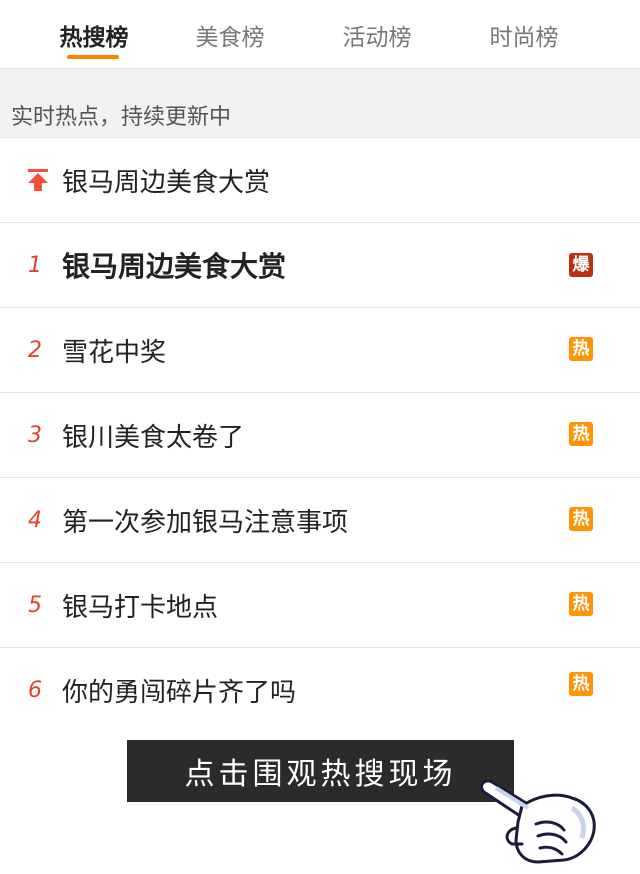  I want to click on tab-fashion: 时尚榜, so click(524, 36).